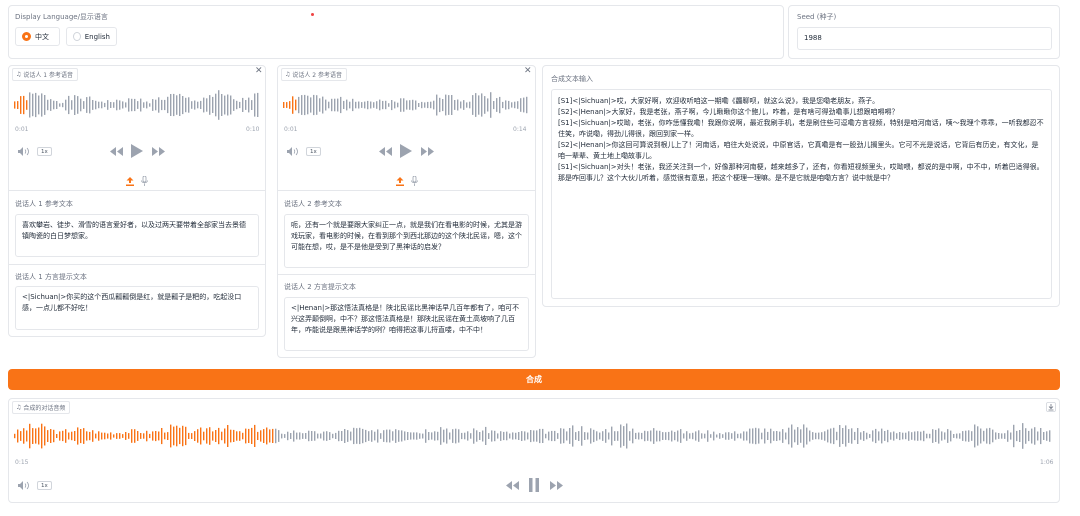 This screenshot has width=1080, height=516. I want to click on speaker2-ref-text-label: 说话人 2 参考文本, so click(313, 204).